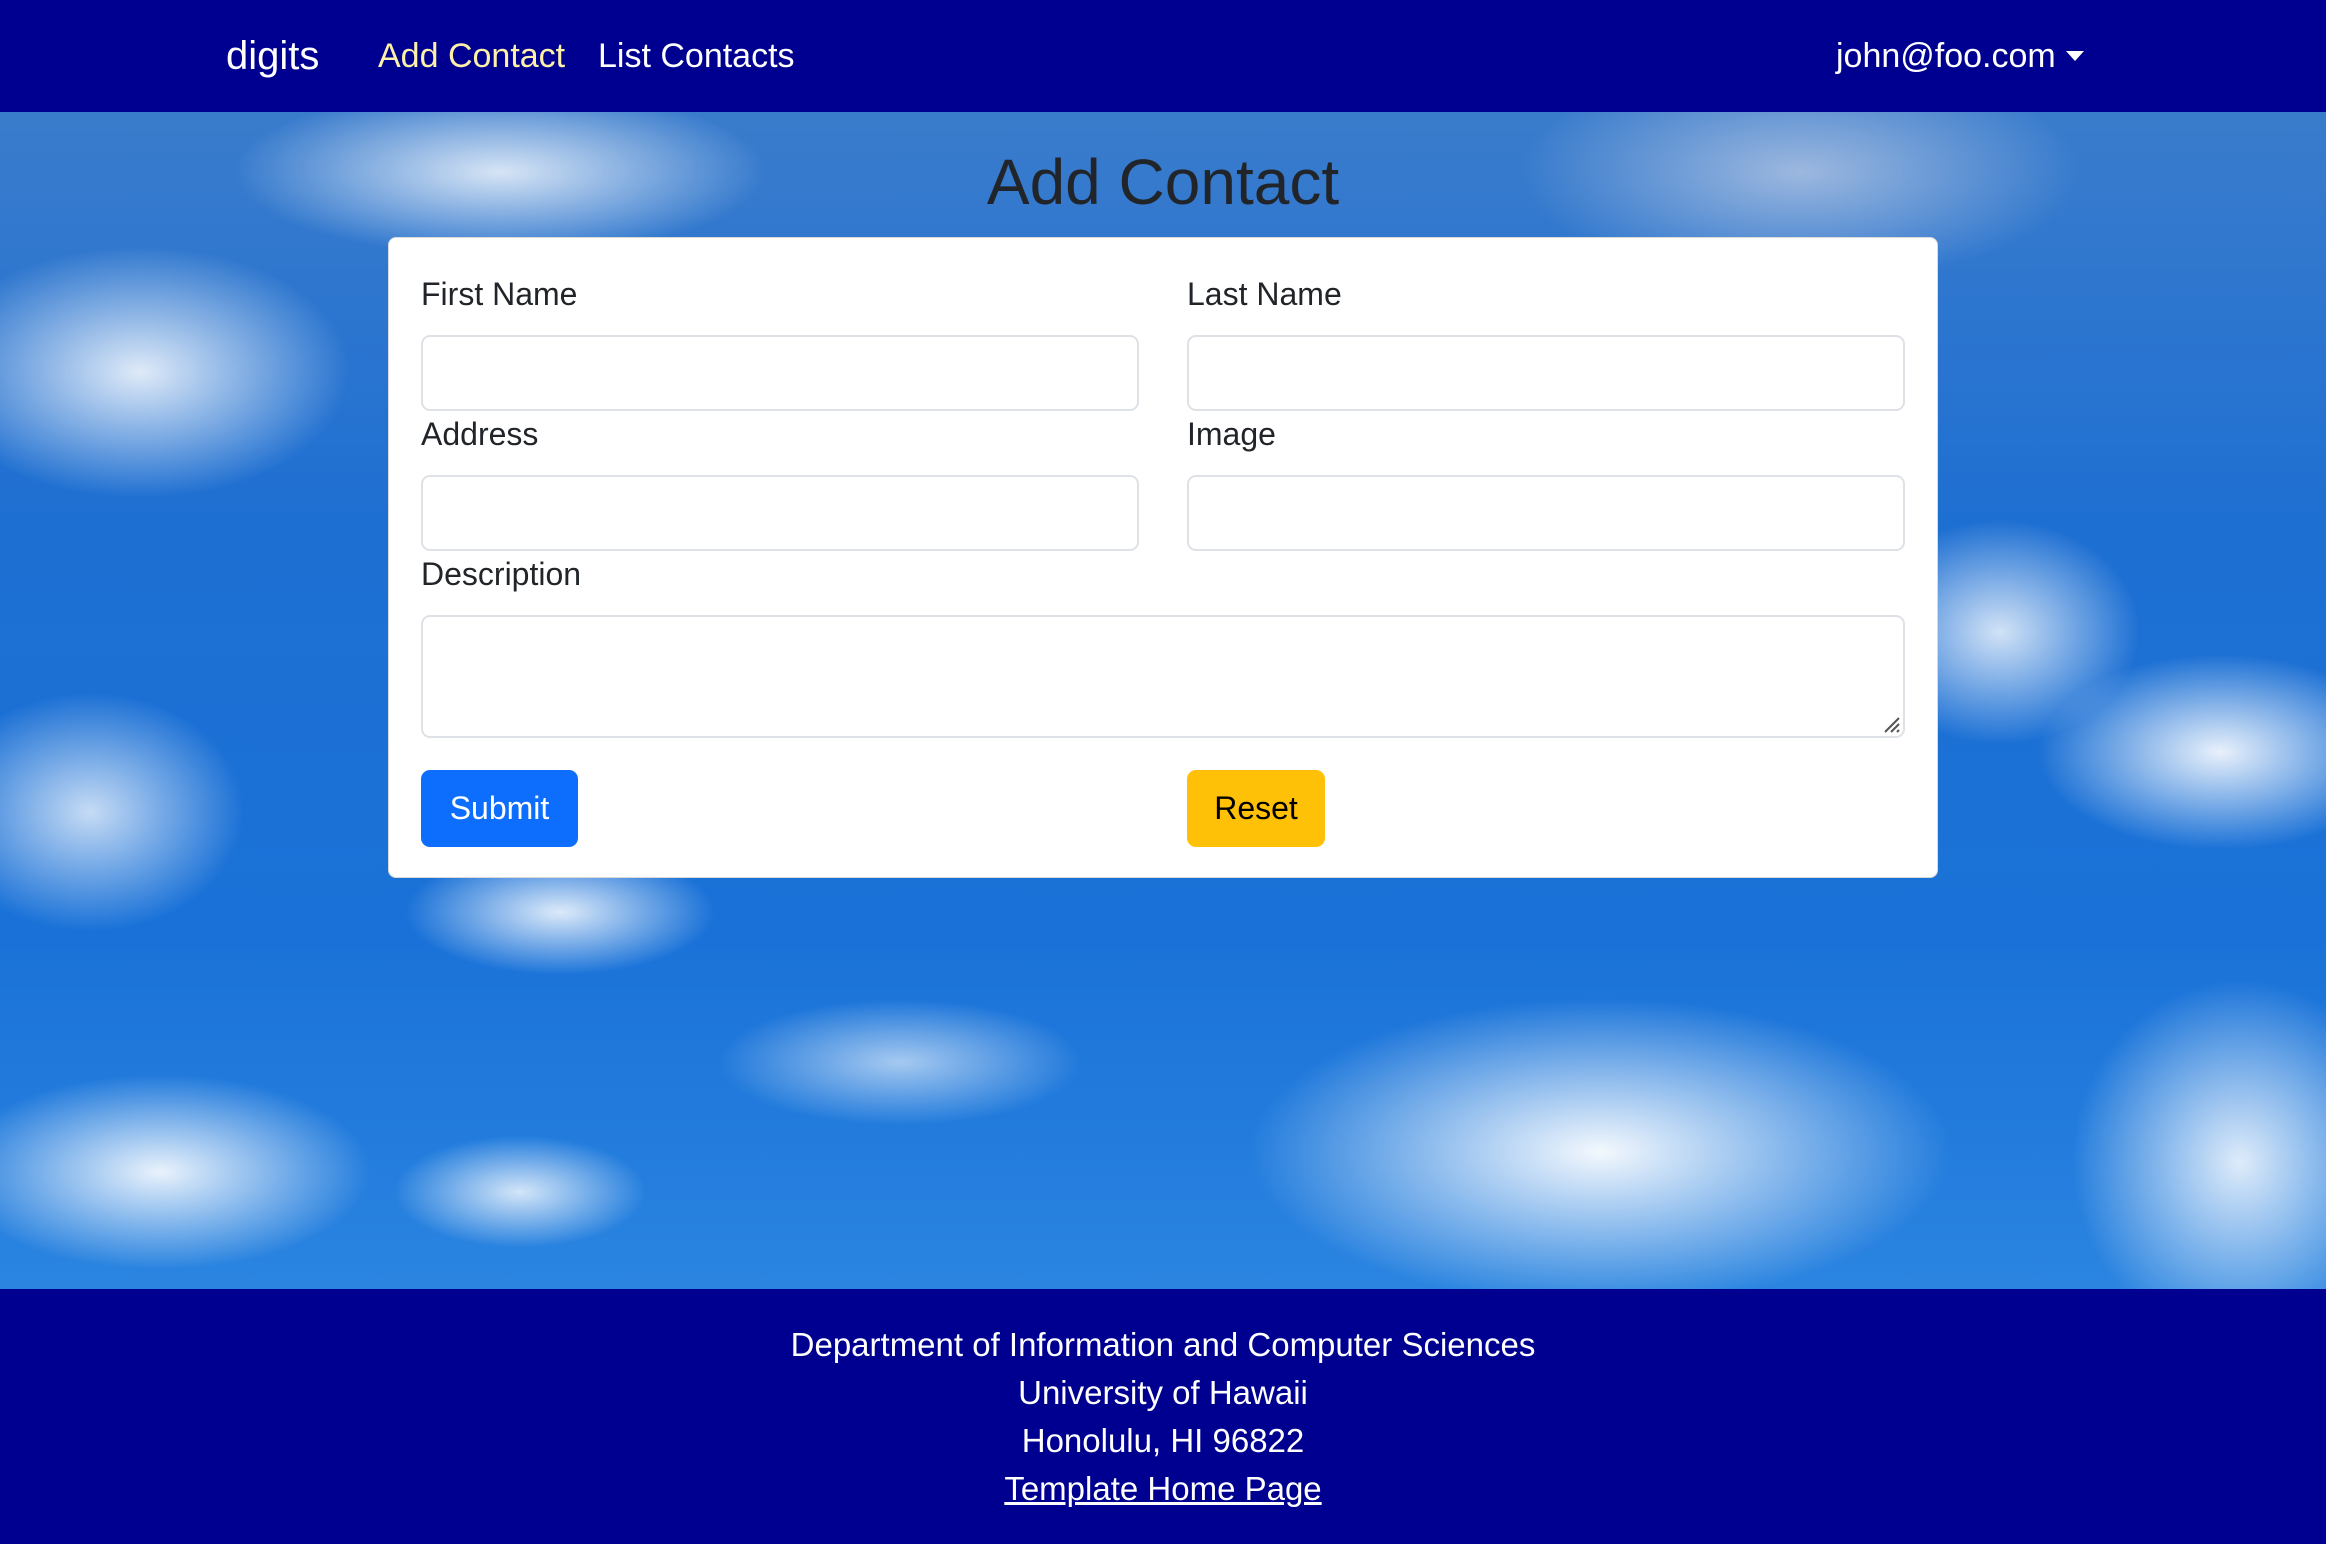  I want to click on first-name-label: First Name, so click(499, 294).